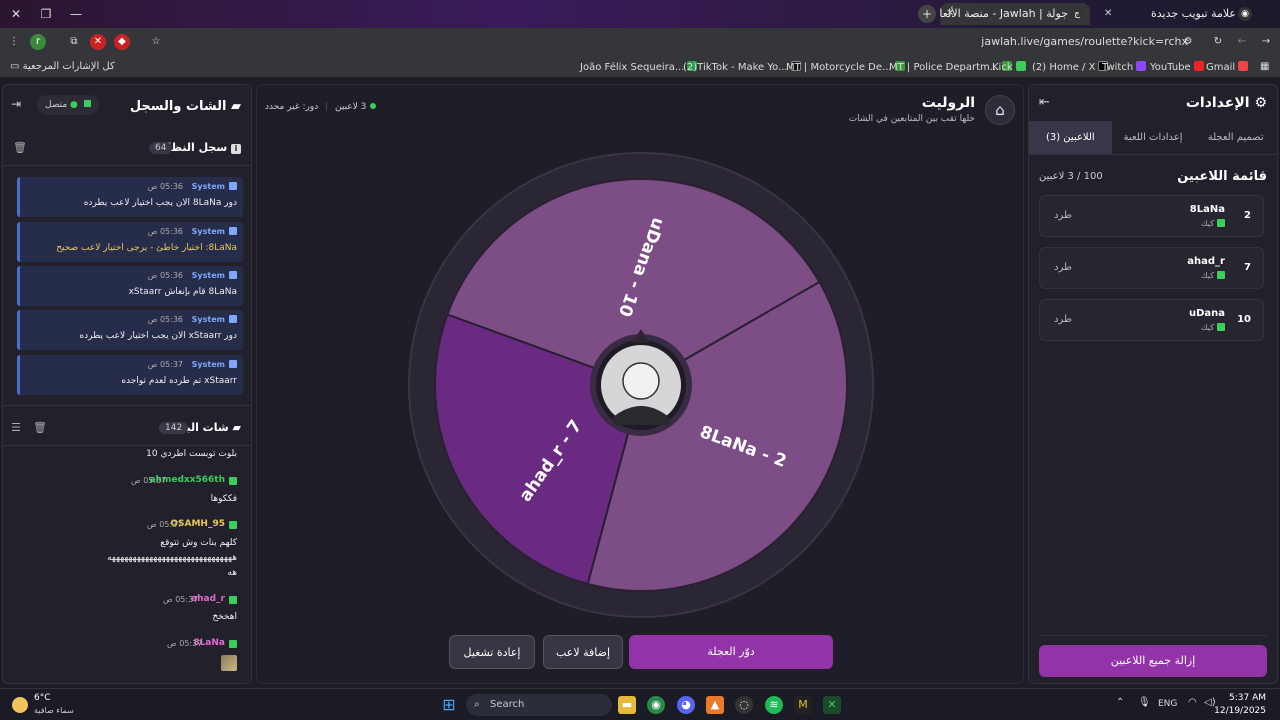 Image resolution: width=1280 pixels, height=720 pixels. I want to click on online-dot-icon, so click(373, 106).